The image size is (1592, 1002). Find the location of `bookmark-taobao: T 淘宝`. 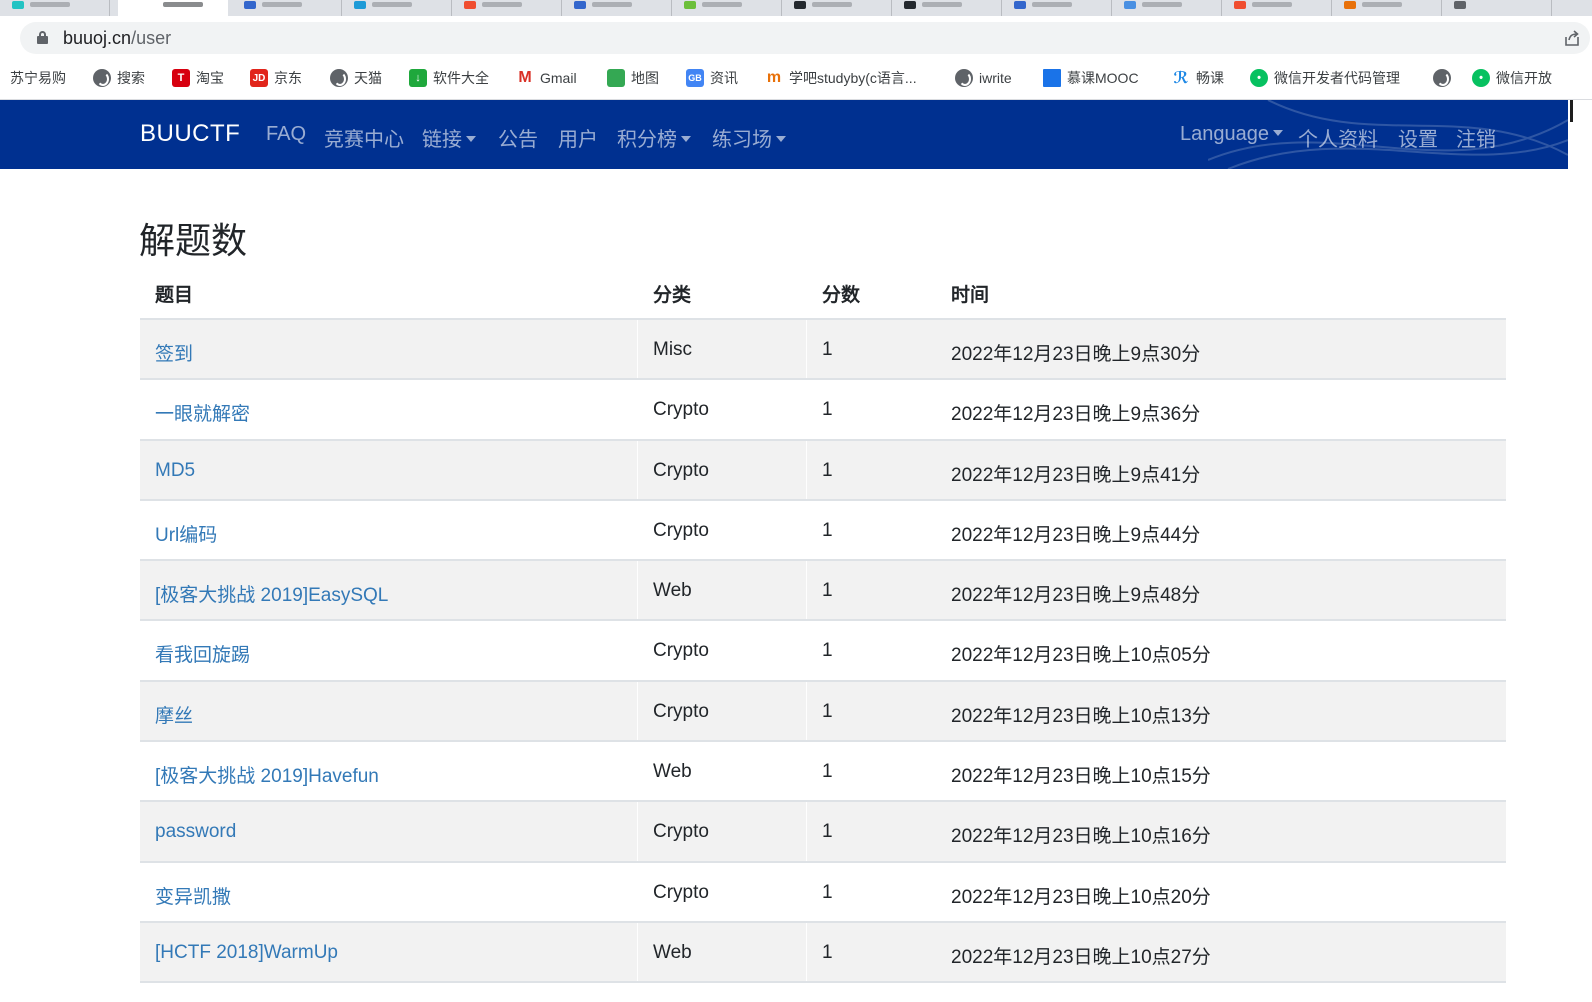

bookmark-taobao: T 淘宝 is located at coordinates (198, 78).